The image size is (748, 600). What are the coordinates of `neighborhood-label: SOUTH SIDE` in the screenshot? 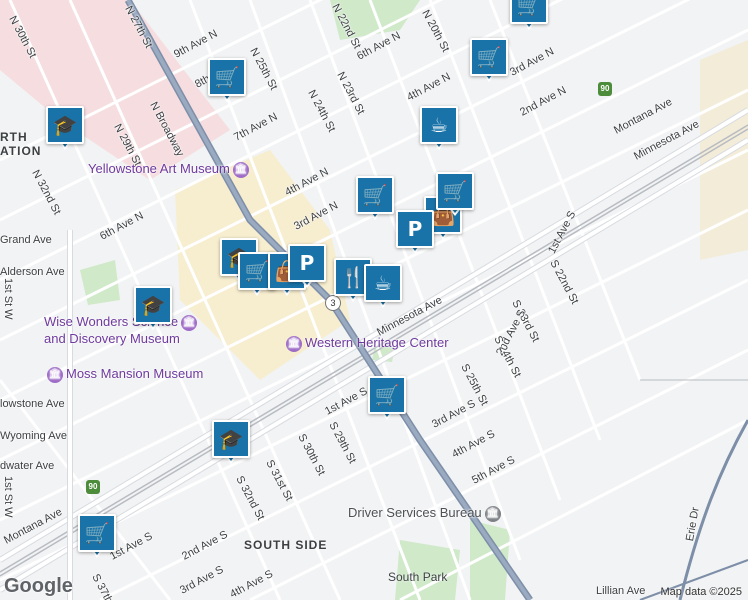 It's located at (286, 545).